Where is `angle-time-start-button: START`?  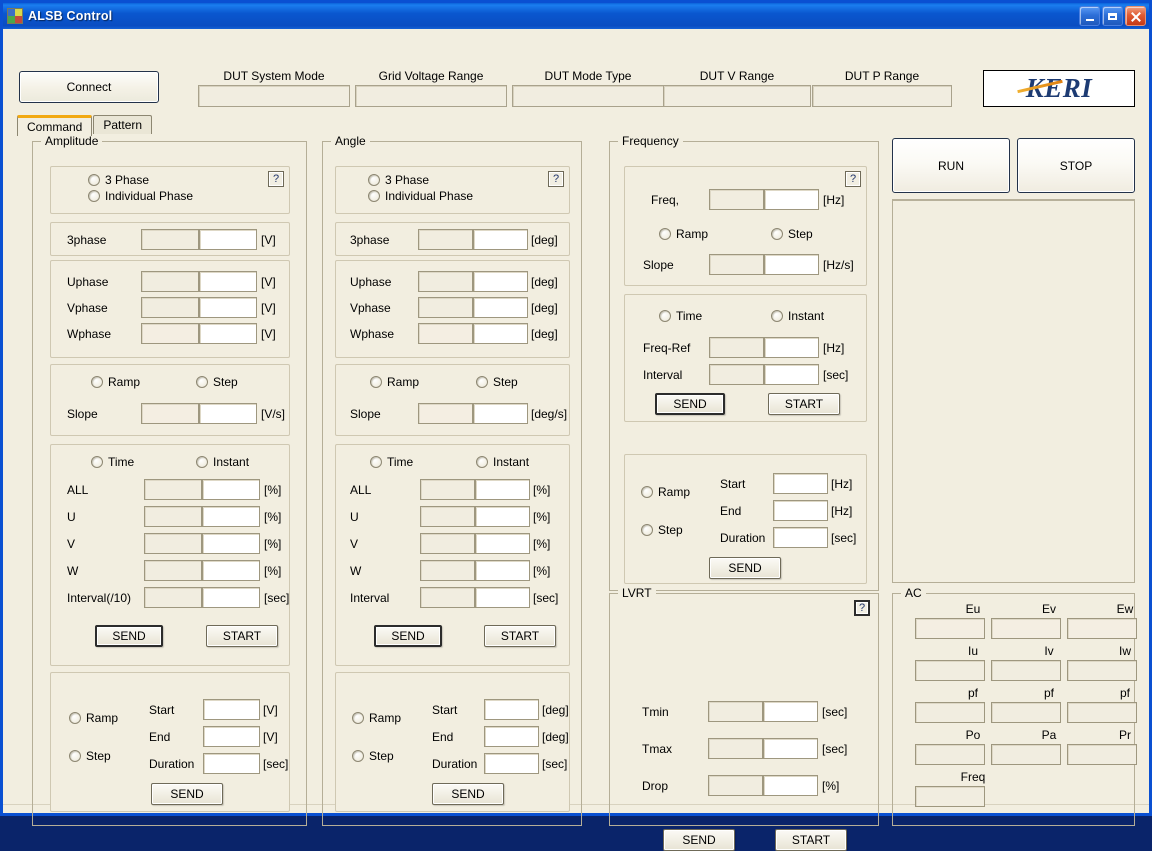 angle-time-start-button: START is located at coordinates (520, 636).